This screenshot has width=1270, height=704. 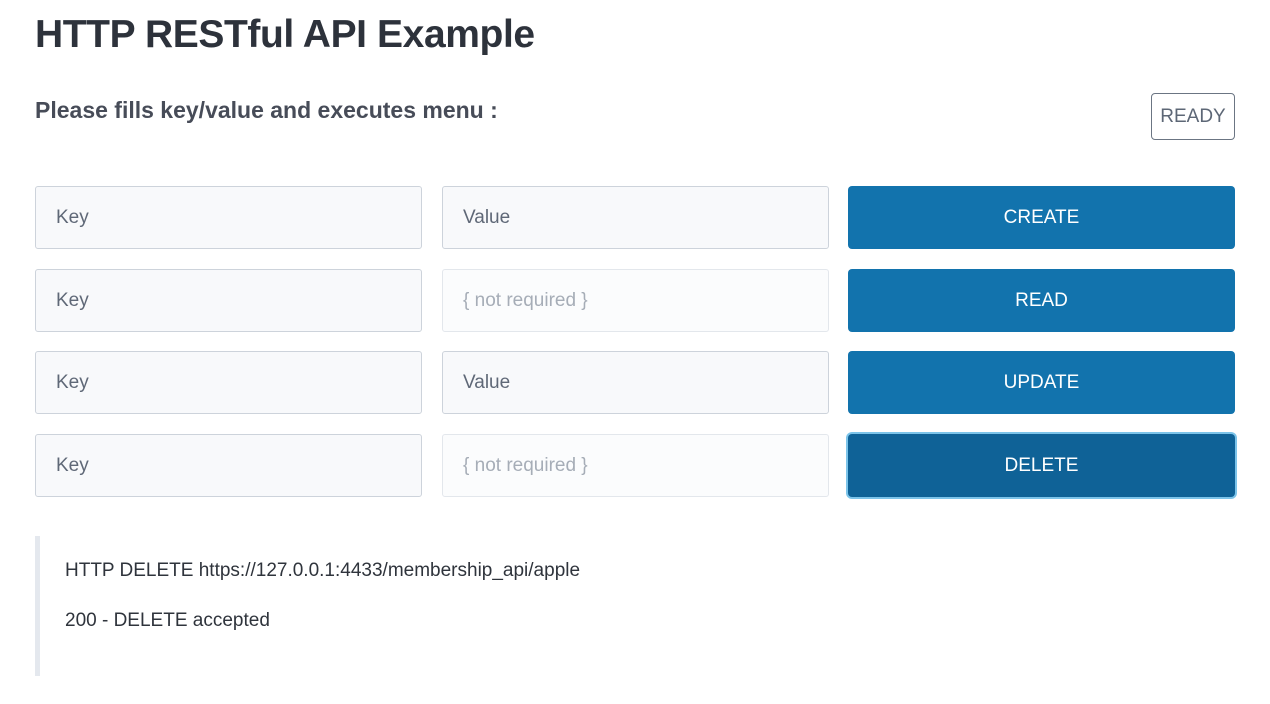 I want to click on response-line: 200 - DELETE accepted, so click(x=167, y=620).